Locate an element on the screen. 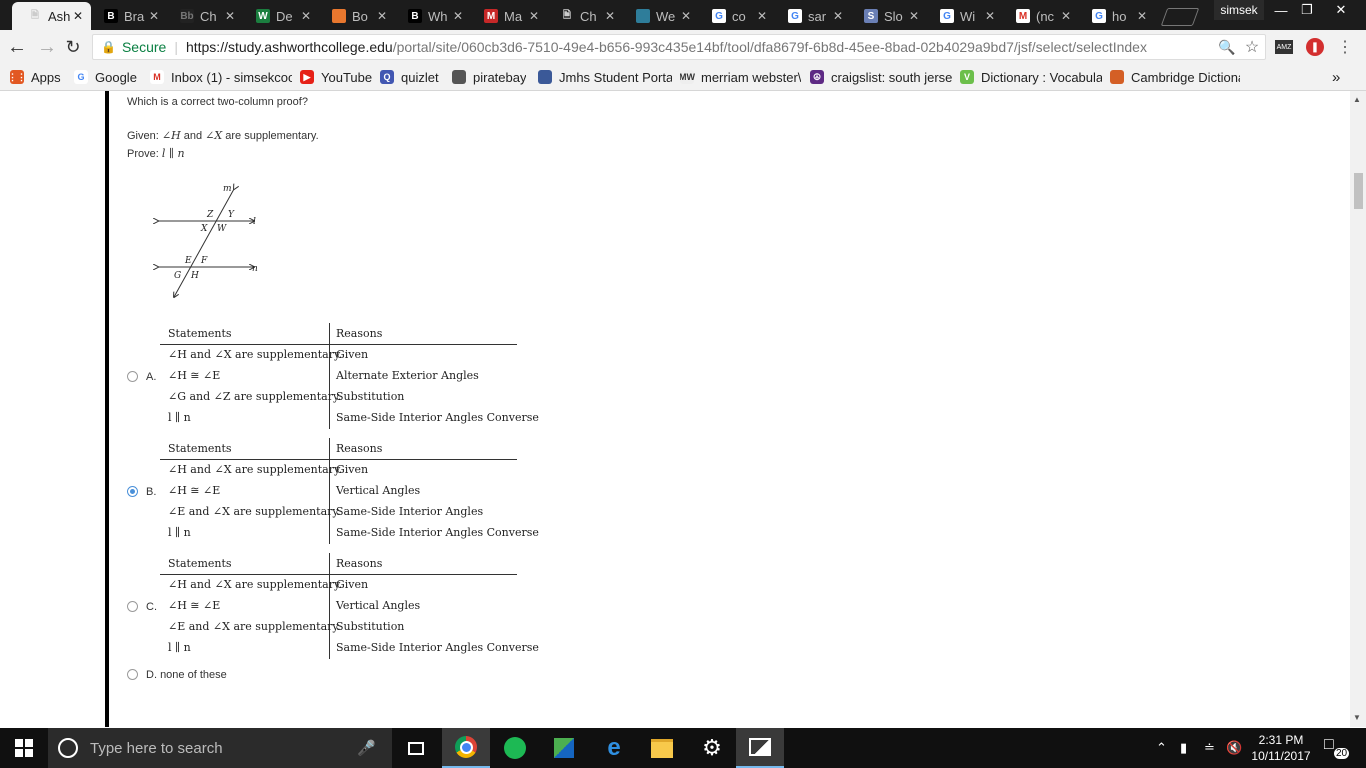 This screenshot has width=1366, height=768. taskbar-app-chrome is located at coordinates (466, 748).